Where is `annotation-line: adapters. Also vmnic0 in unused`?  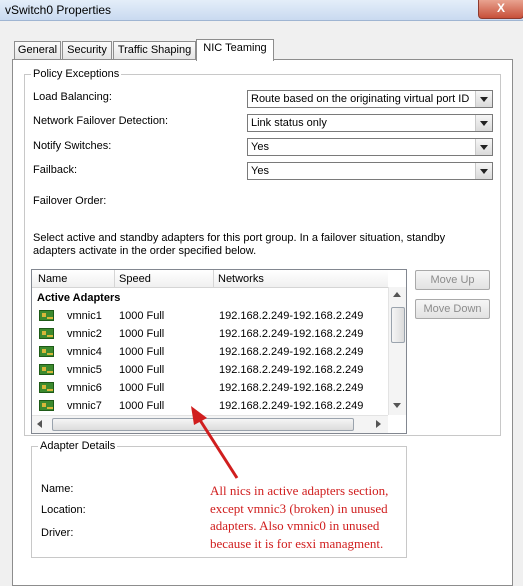
annotation-line: adapters. Also vmnic0 in unused is located at coordinates (295, 525).